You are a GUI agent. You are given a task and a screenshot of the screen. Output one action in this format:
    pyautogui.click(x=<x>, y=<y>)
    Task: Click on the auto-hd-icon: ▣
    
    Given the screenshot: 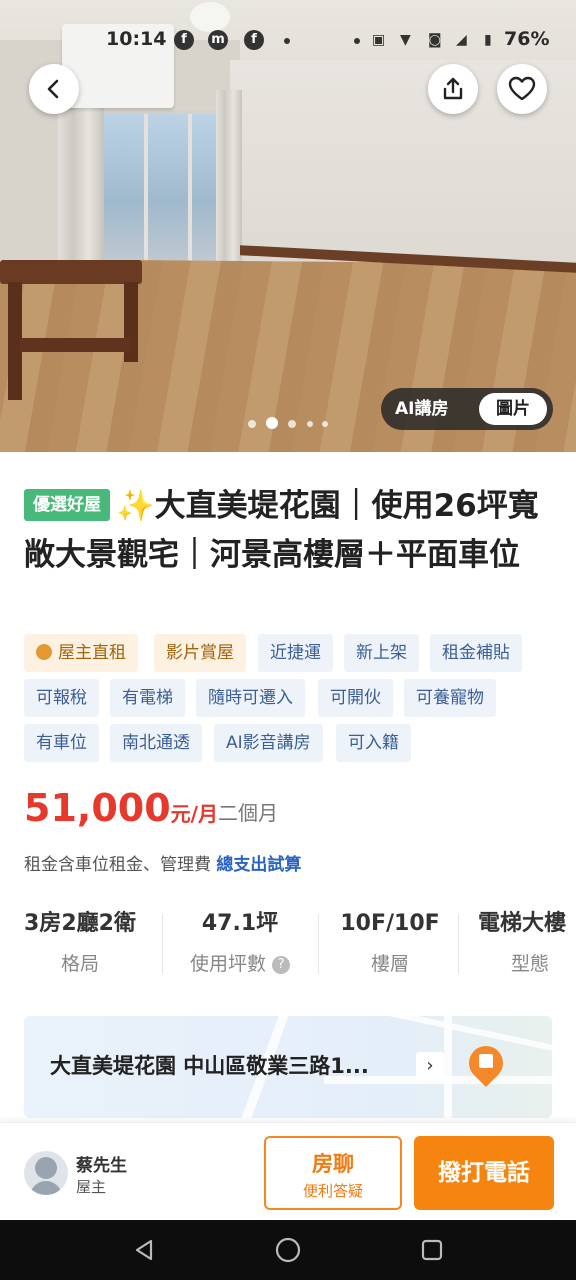 What is the action you would take?
    pyautogui.click(x=379, y=40)
    